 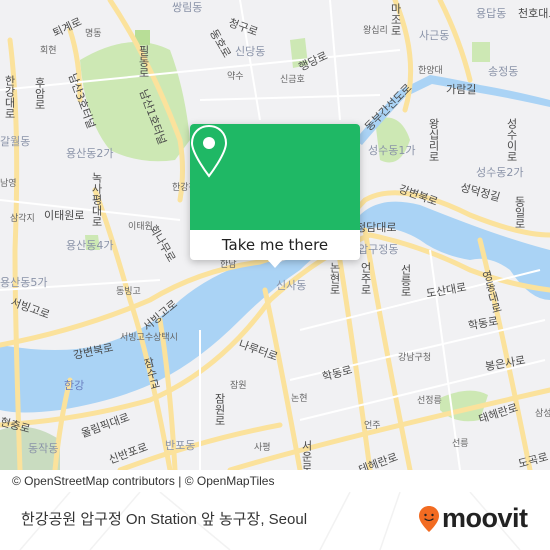 What do you see at coordinates (500, 172) in the screenshot?
I see `map-label: 성수동2가` at bounding box center [500, 172].